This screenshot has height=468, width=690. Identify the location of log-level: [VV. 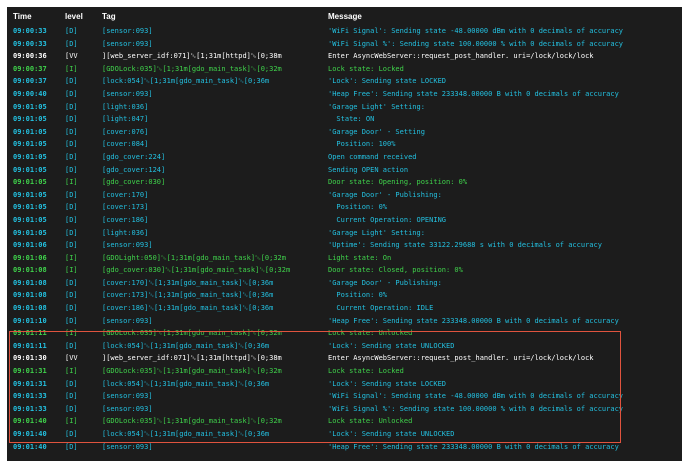
(71, 56).